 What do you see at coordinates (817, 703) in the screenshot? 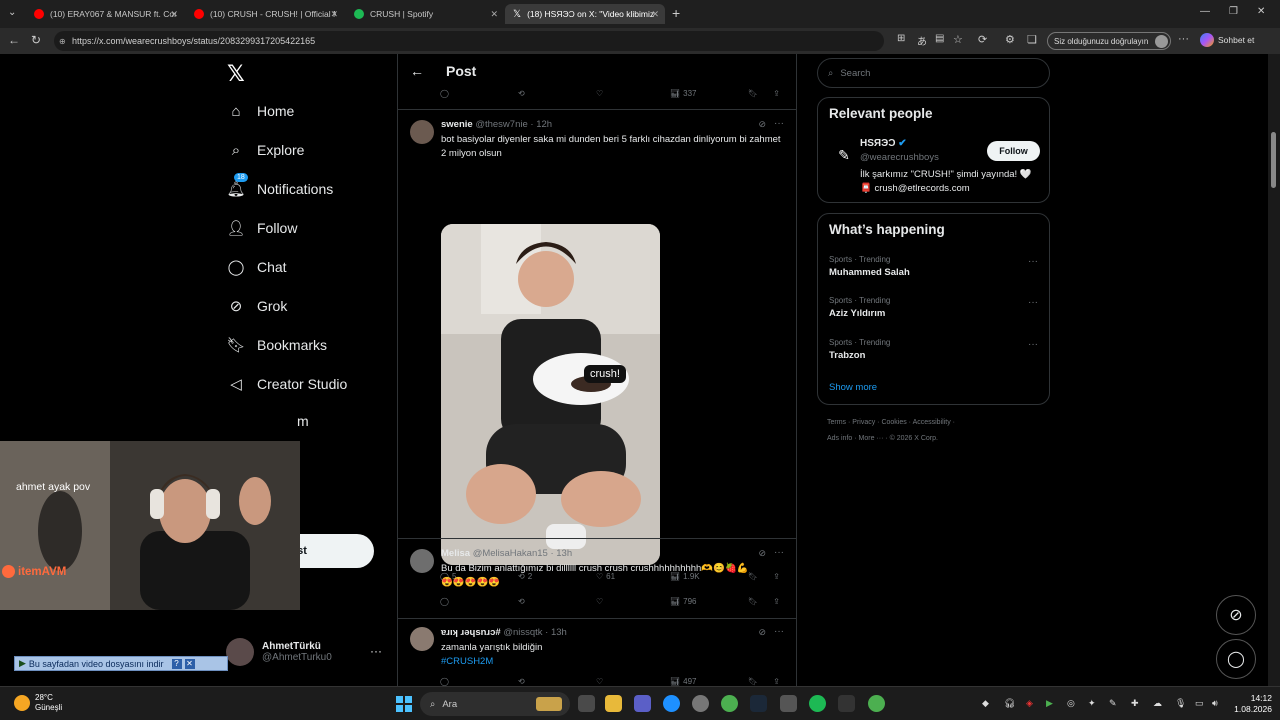
I see `spotify-icon` at bounding box center [817, 703].